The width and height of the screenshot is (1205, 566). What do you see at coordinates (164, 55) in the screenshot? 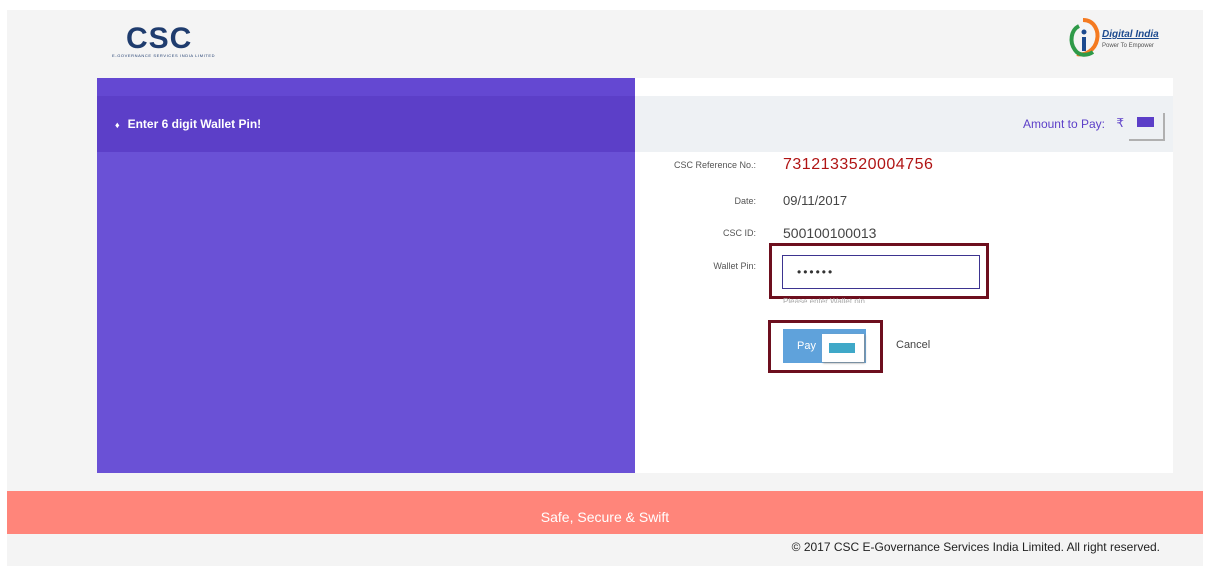
I see `csc-logo-subtext: E-GOVERNANCE SERVICES INDIA LIMITED` at bounding box center [164, 55].